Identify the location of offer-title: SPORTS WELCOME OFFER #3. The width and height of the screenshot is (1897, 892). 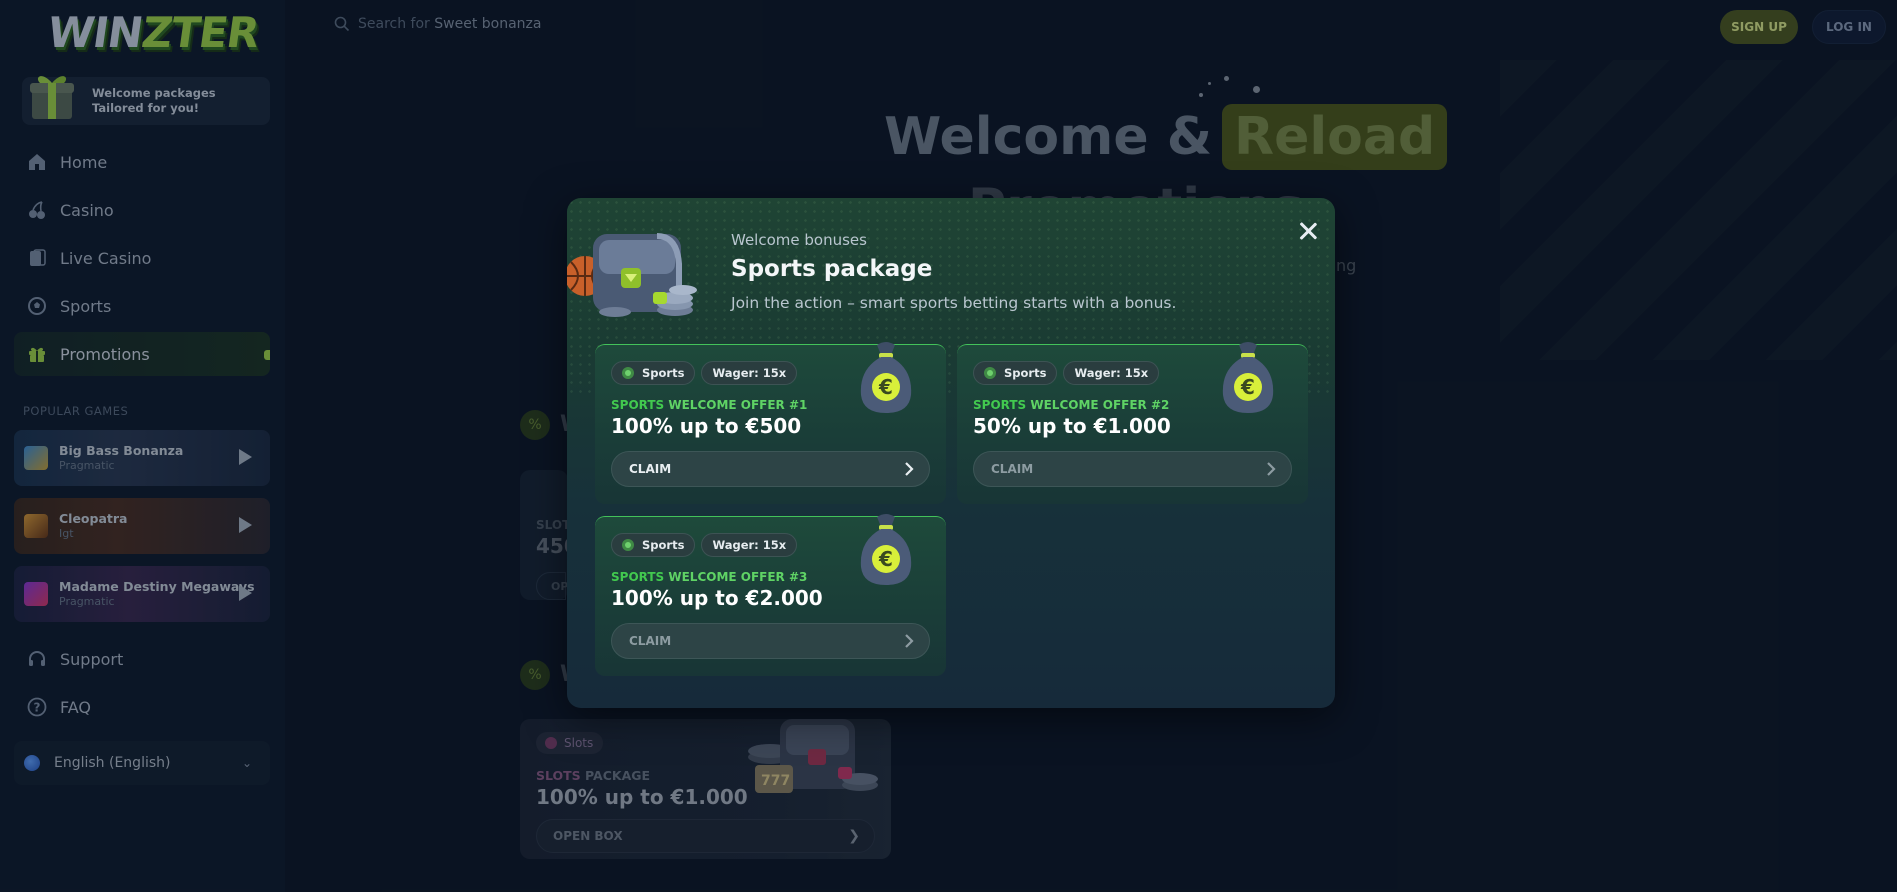
(709, 577).